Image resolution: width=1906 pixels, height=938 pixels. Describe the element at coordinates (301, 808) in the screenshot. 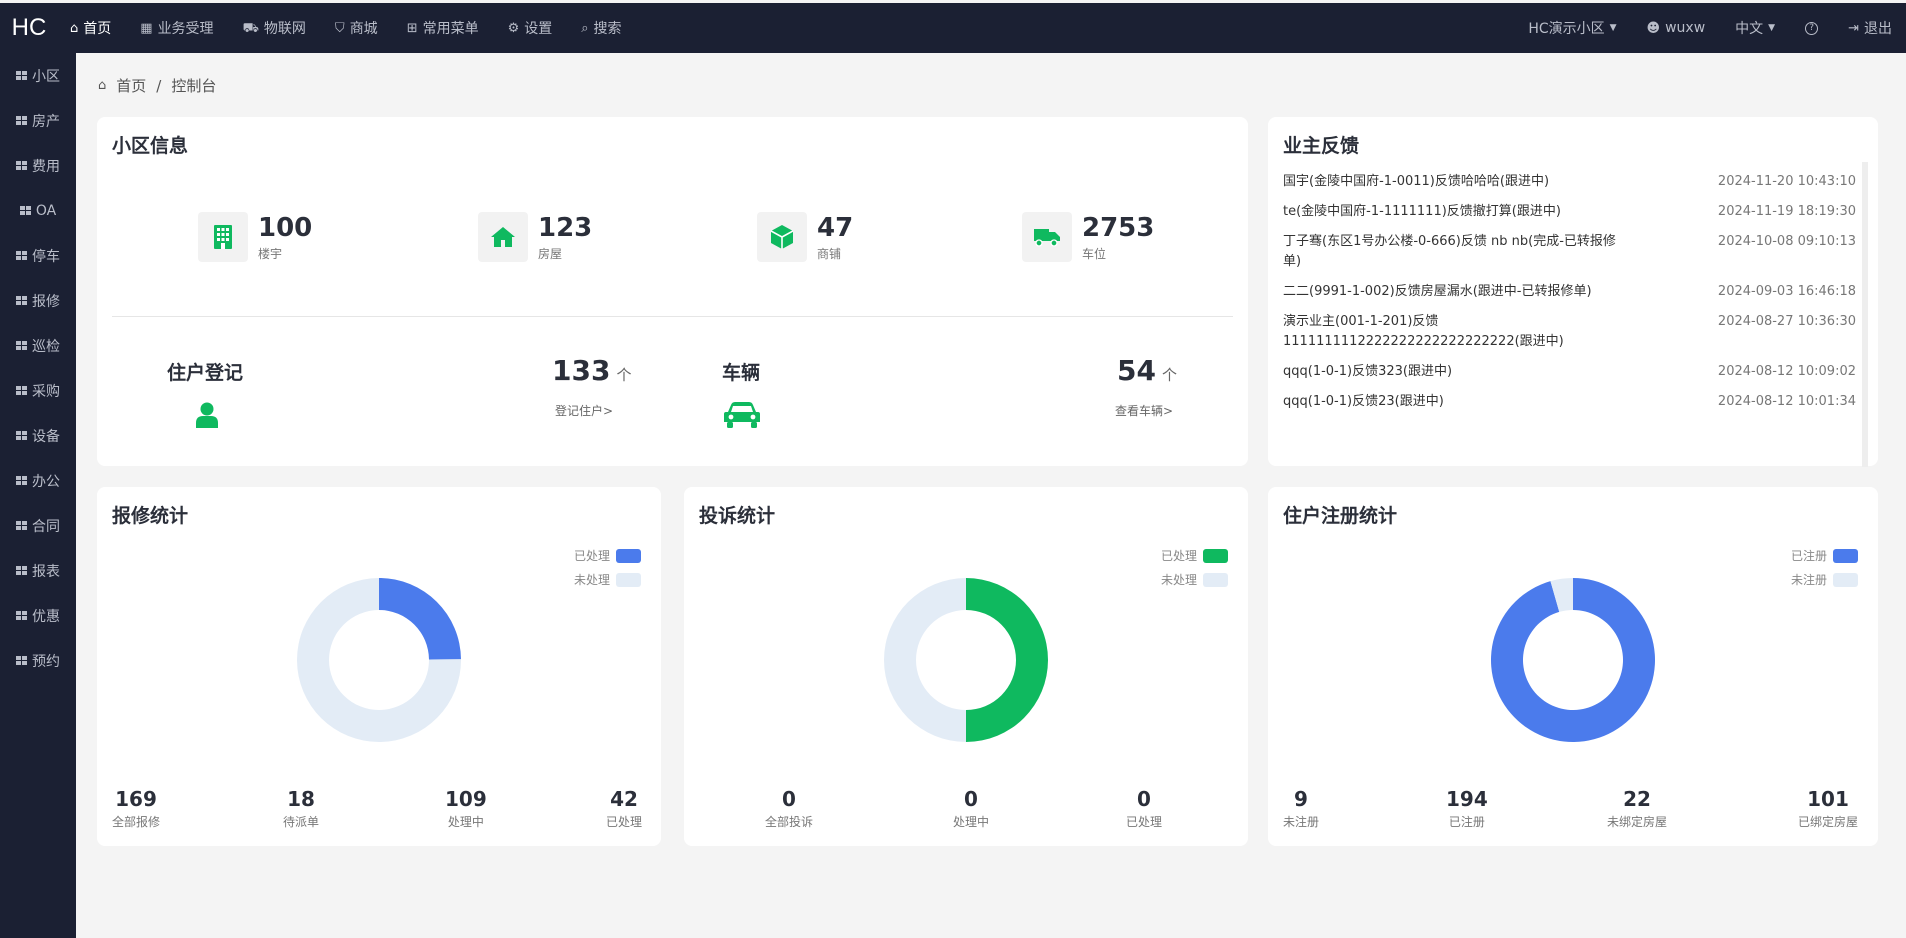

I see `repair-stat-pending: 18 待派单` at that location.